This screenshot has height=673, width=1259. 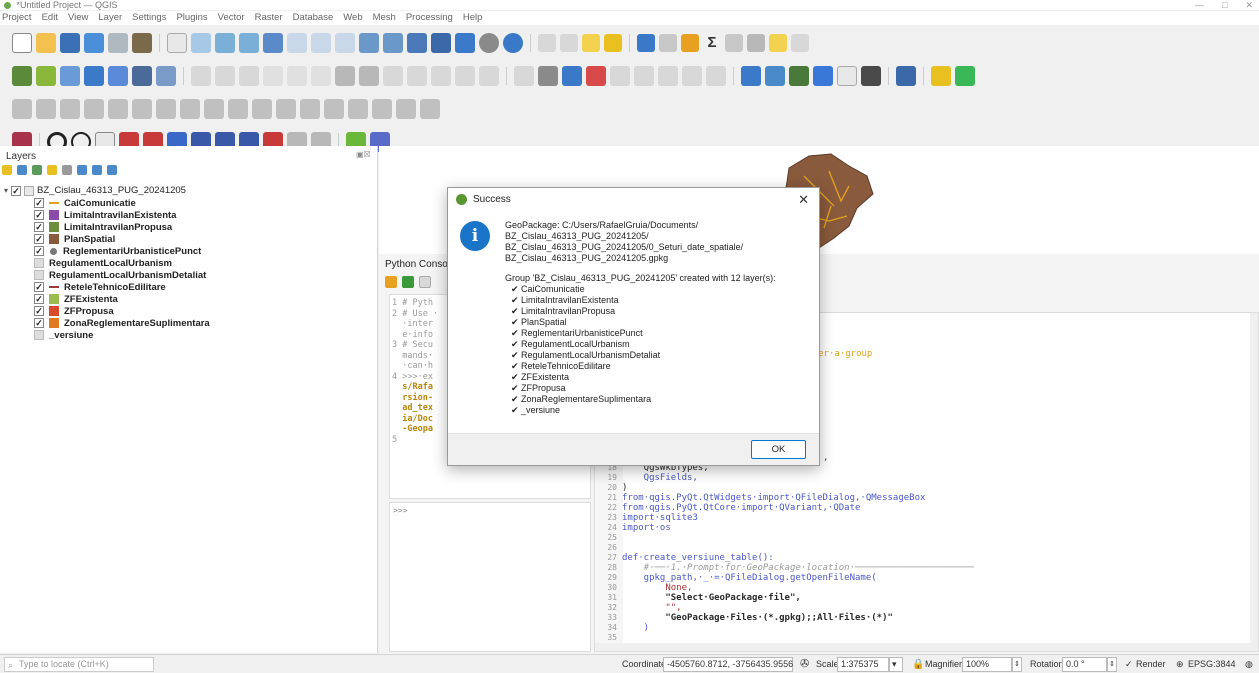 What do you see at coordinates (1017, 664) in the screenshot?
I see `magnifier-spin-icon: ⇕` at bounding box center [1017, 664].